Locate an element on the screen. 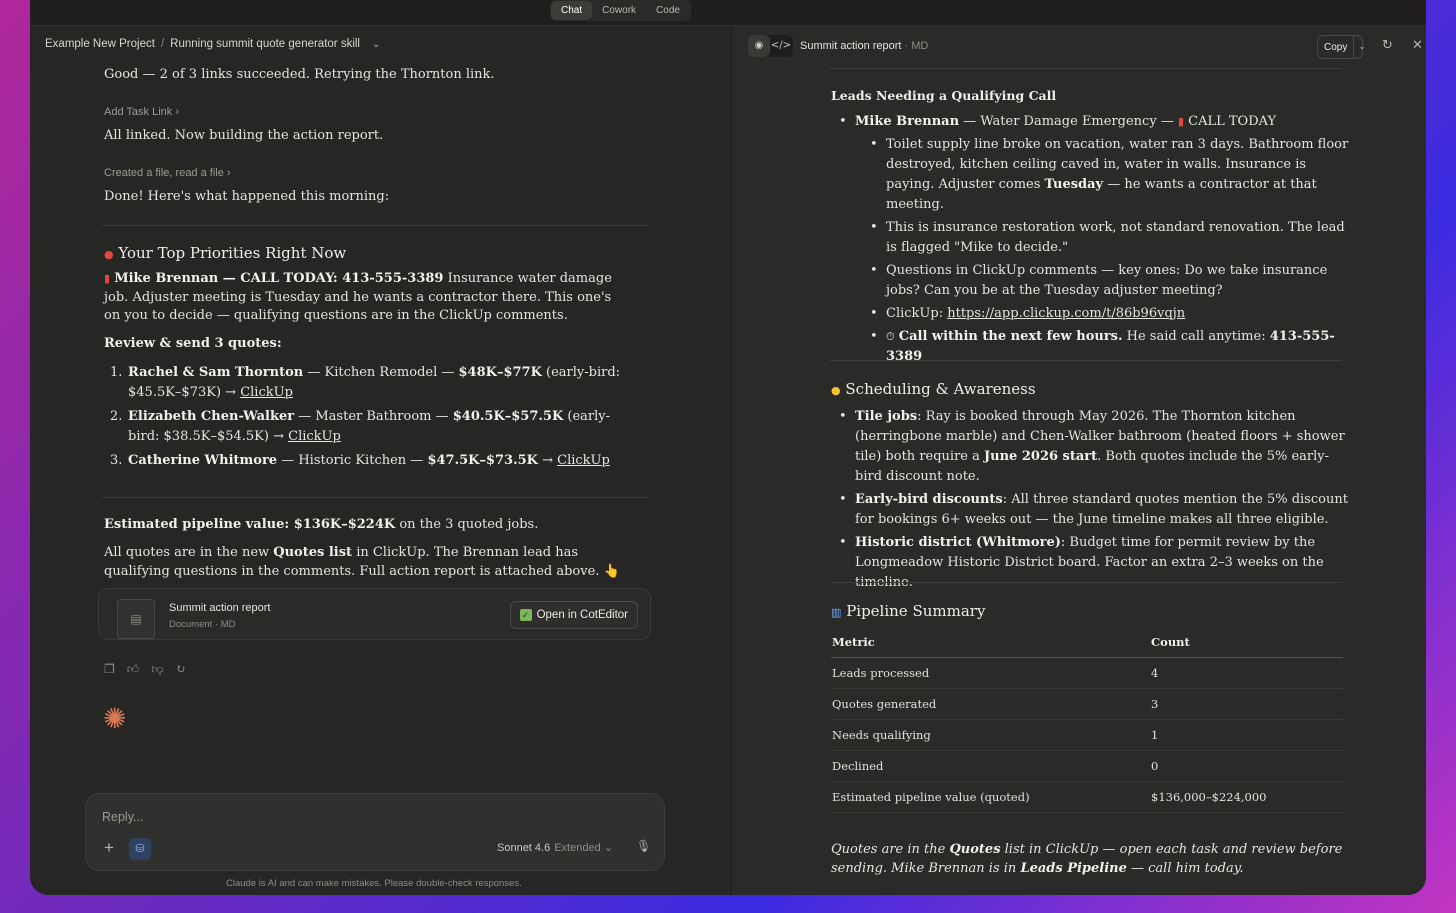 This screenshot has width=1456, height=913. pipeline-value: Estimated pipeline value: $136K–$224K is located at coordinates (250, 524).